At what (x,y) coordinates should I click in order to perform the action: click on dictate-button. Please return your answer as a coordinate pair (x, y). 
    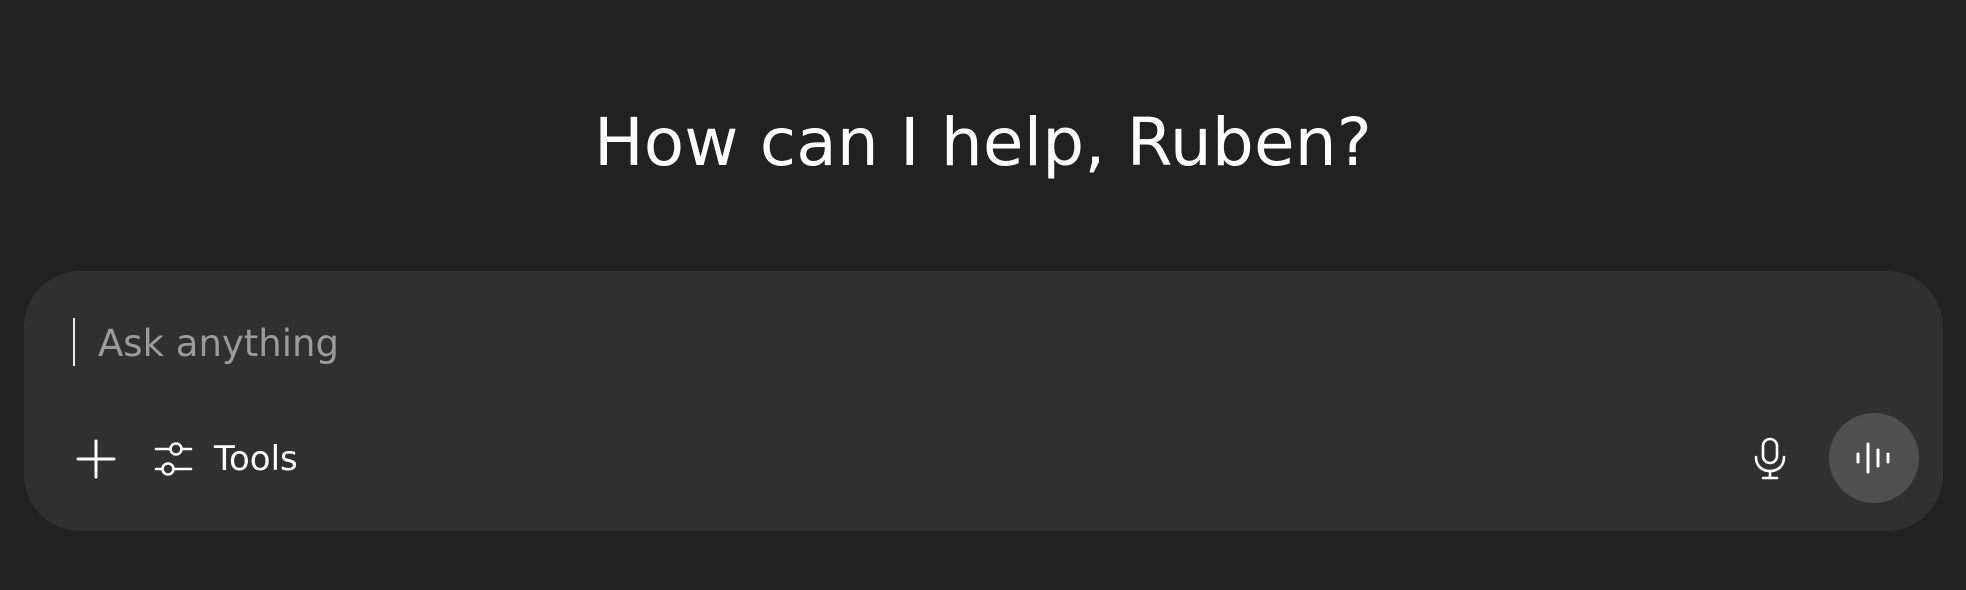
    Looking at the image, I should click on (1770, 459).